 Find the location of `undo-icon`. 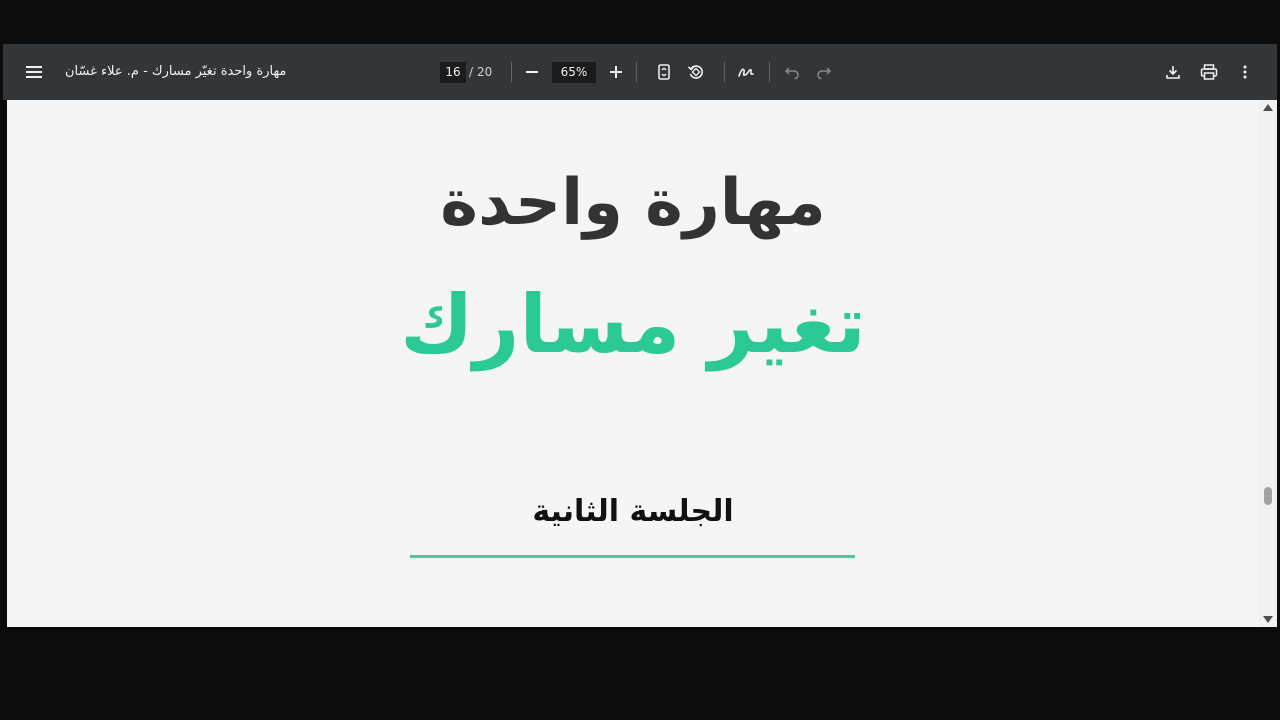

undo-icon is located at coordinates (791, 73).